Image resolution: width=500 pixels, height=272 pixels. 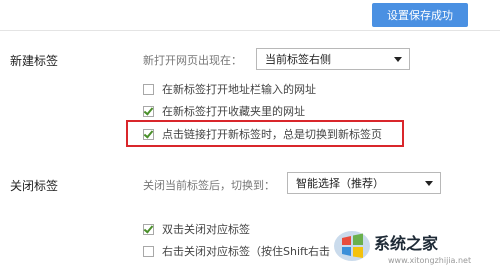 I want to click on option-label: 在新标签打开收藏夹里的网址, so click(x=233, y=111).